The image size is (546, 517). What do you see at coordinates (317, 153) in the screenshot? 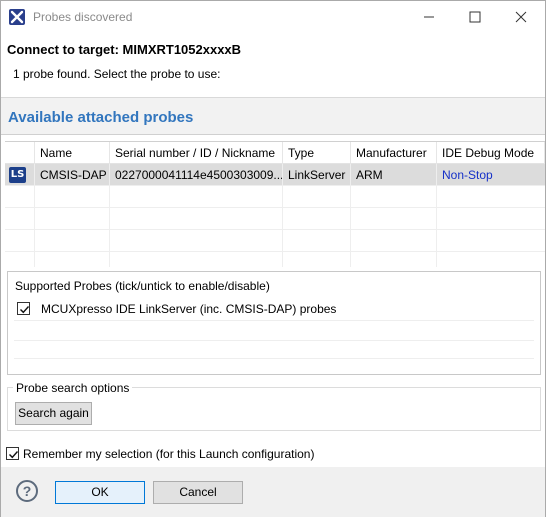
I see `column-header-type: Type` at bounding box center [317, 153].